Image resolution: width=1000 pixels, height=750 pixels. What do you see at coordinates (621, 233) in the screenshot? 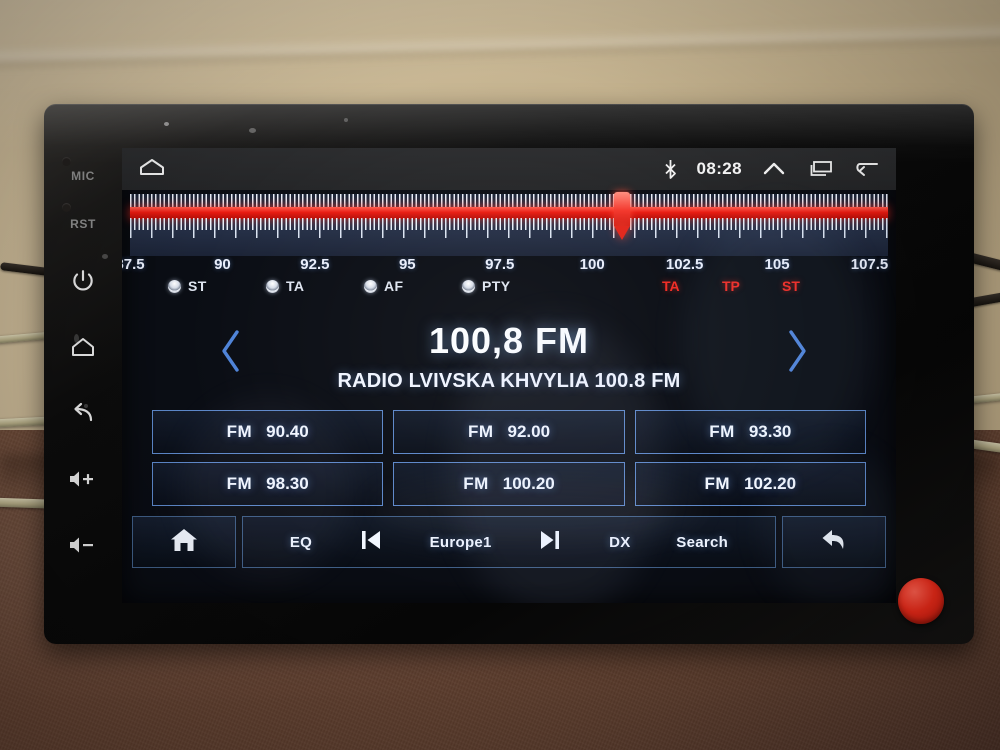
I see `thumb-tip` at bounding box center [621, 233].